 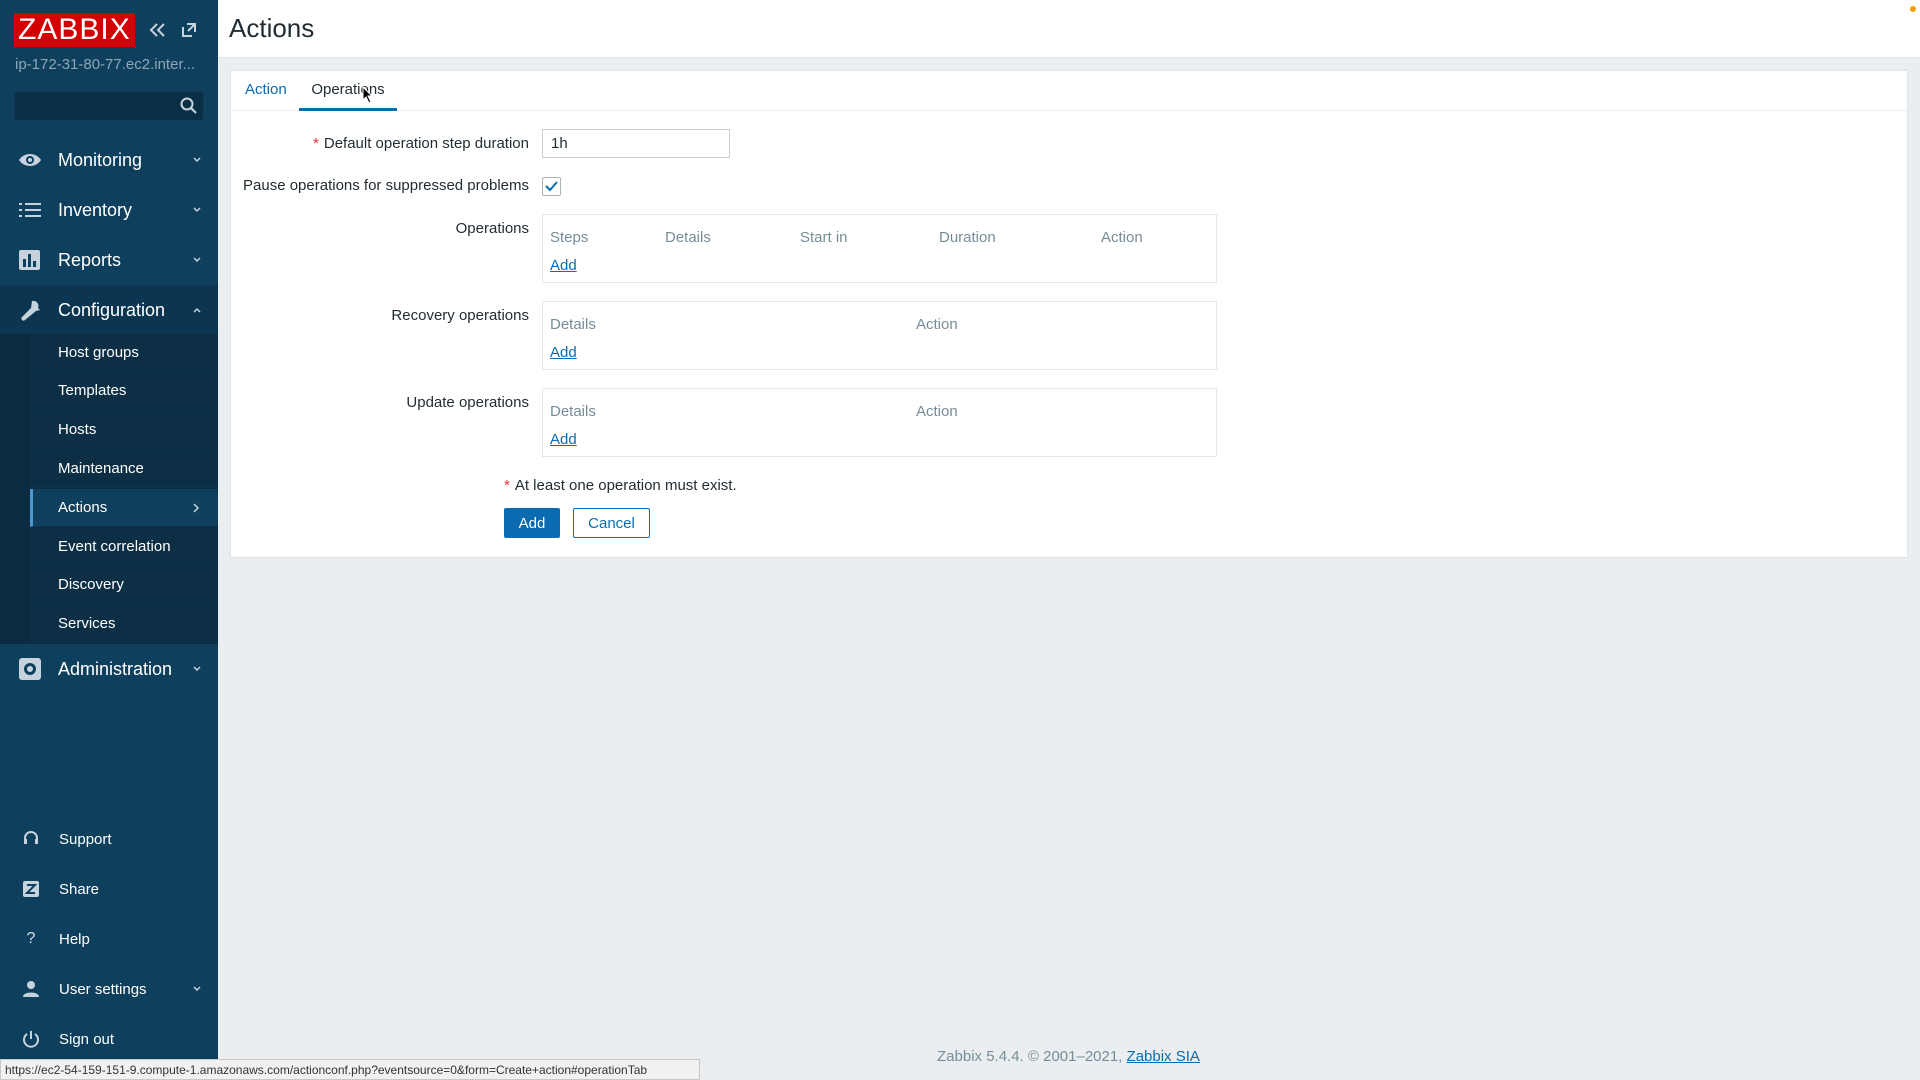 I want to click on operations-label: Operations, so click(x=492, y=228).